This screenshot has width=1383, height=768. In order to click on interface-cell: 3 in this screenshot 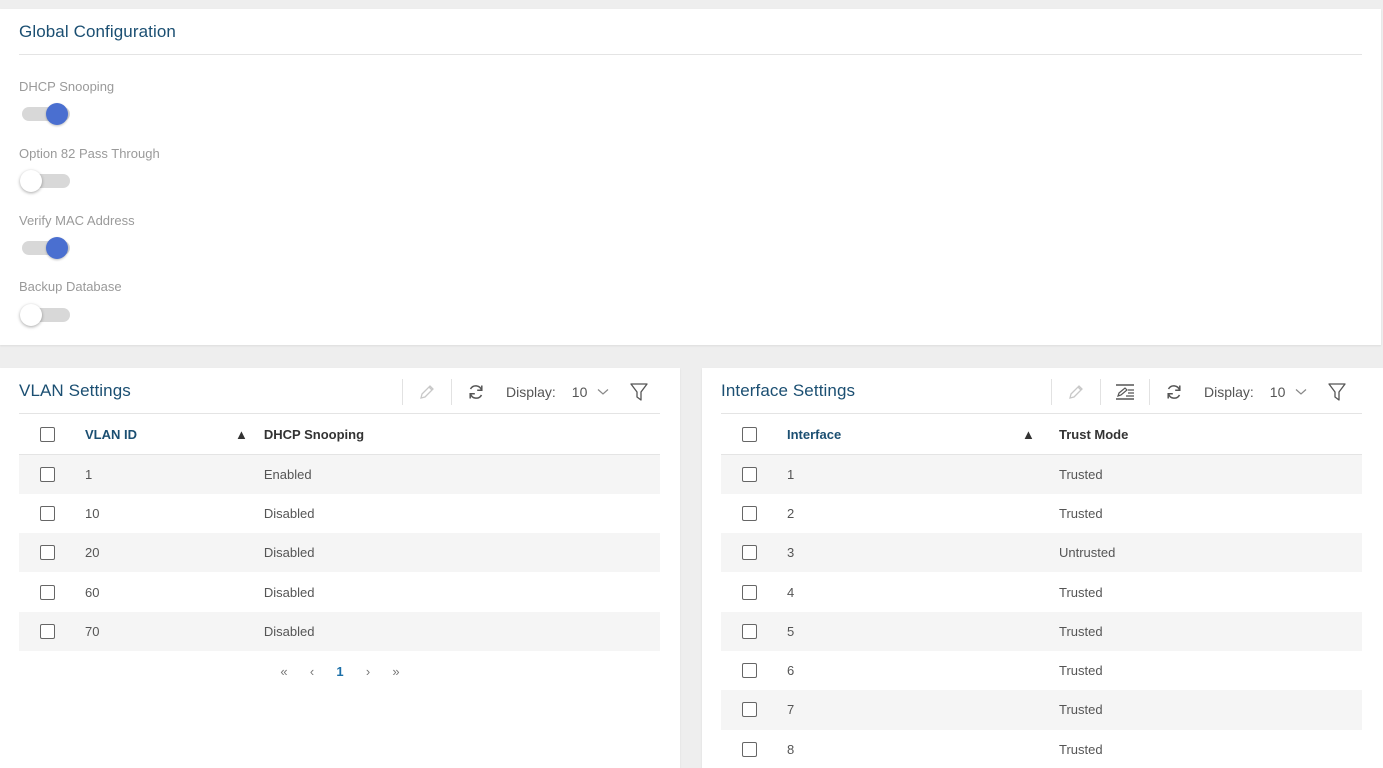, I will do `click(923, 553)`.